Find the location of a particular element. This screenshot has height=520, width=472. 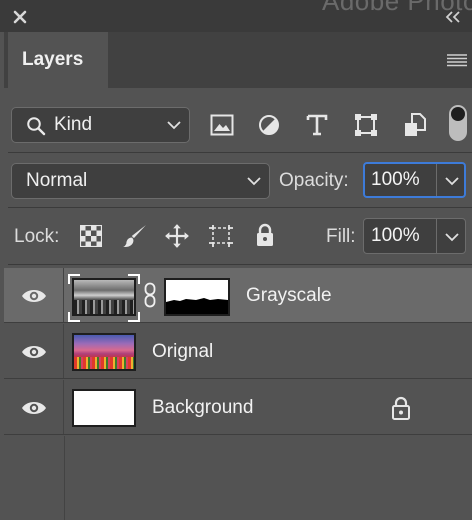

adjustment-filter-icon is located at coordinates (269, 125).